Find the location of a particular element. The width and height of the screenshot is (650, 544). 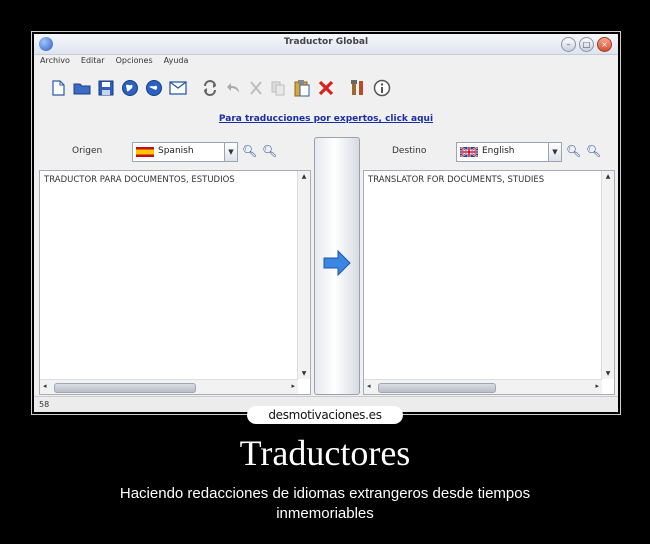

source-text: TRADUCTOR PARA DOCUMENTOS, ESTUDIOS is located at coordinates (139, 180).